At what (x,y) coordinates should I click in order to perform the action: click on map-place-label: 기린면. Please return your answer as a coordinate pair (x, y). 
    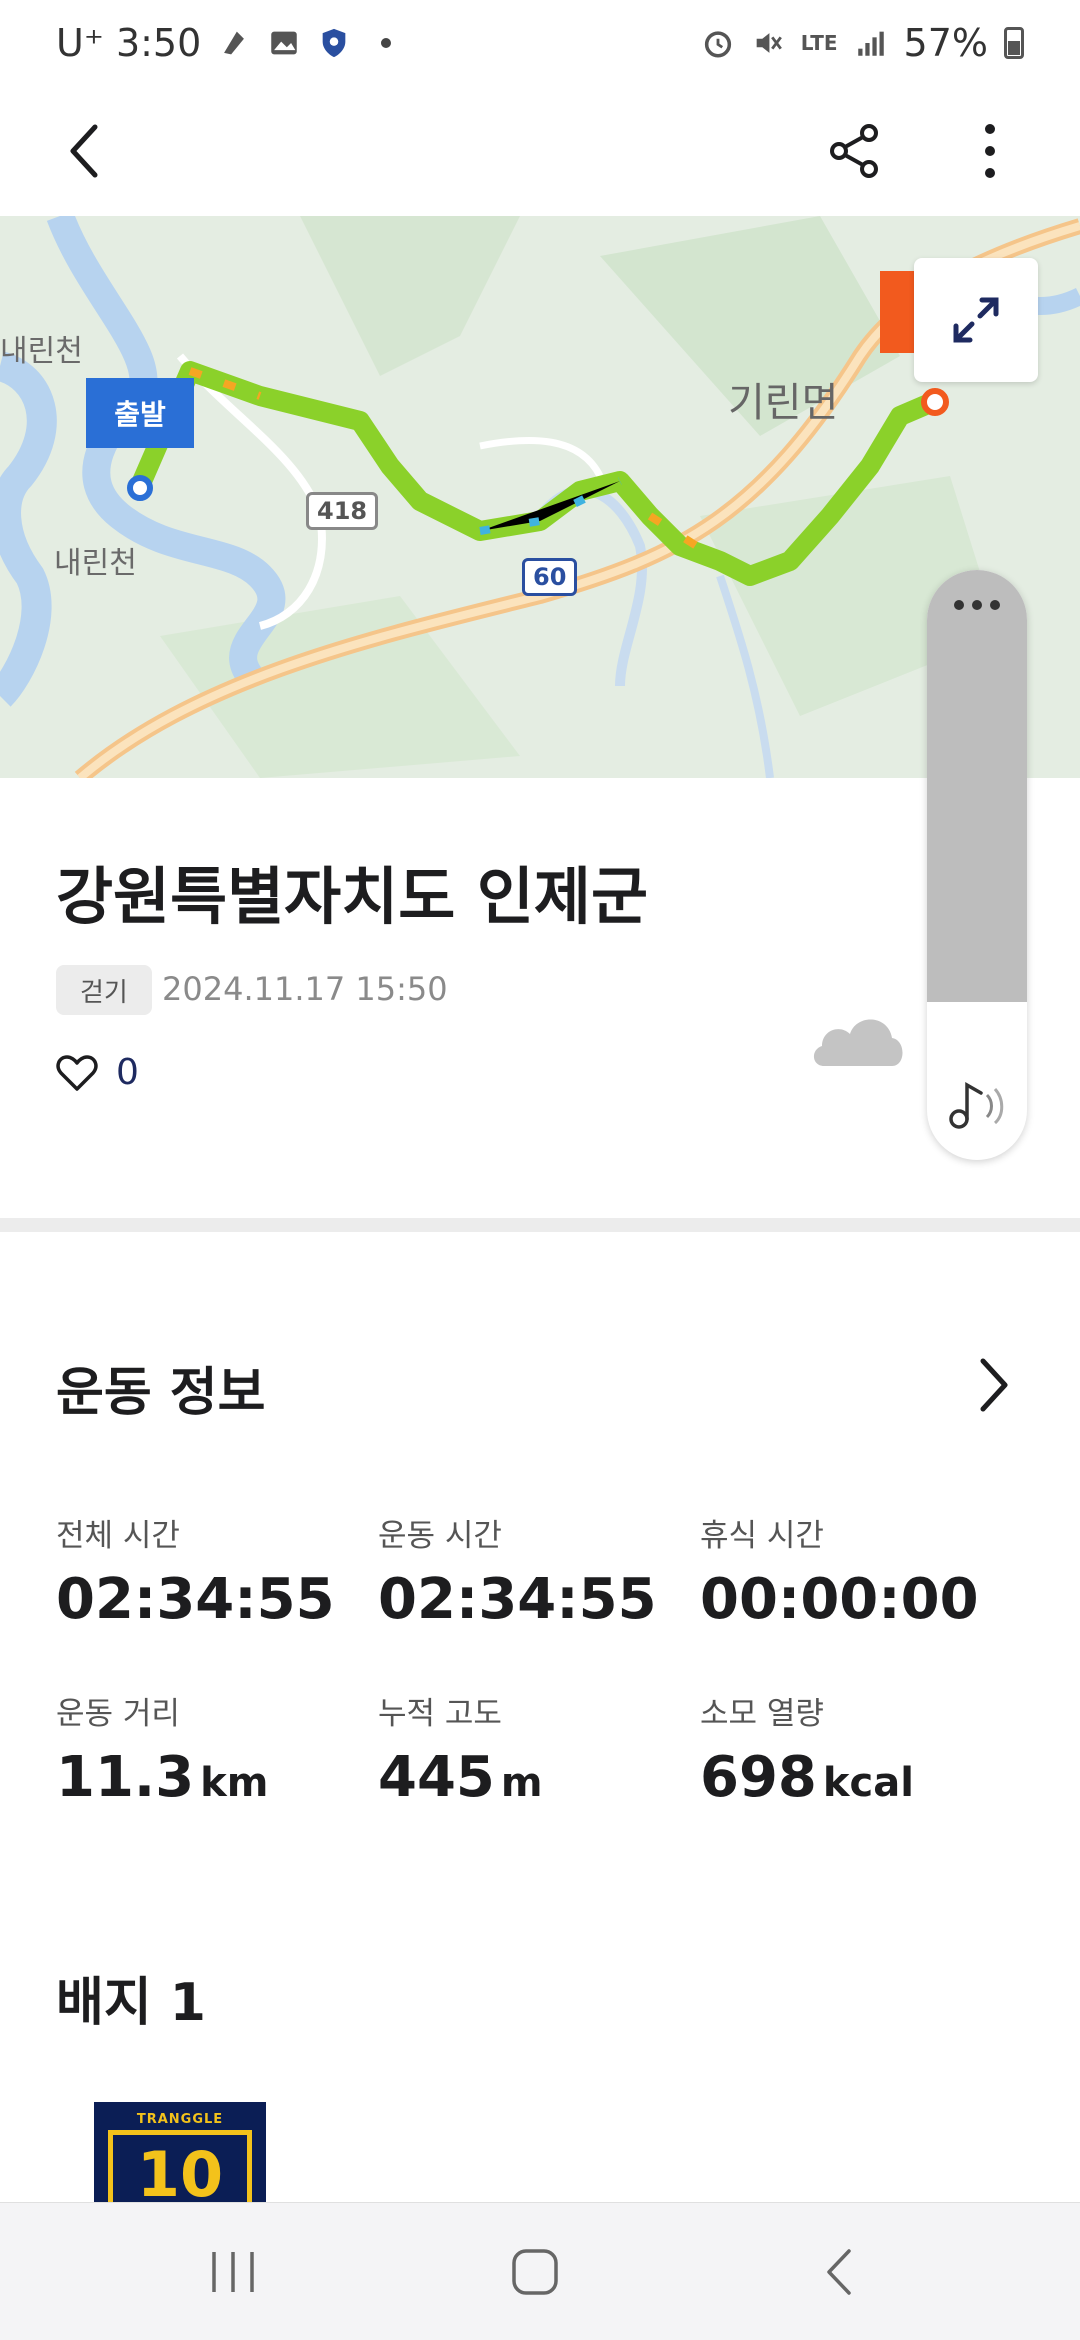
    Looking at the image, I should click on (783, 403).